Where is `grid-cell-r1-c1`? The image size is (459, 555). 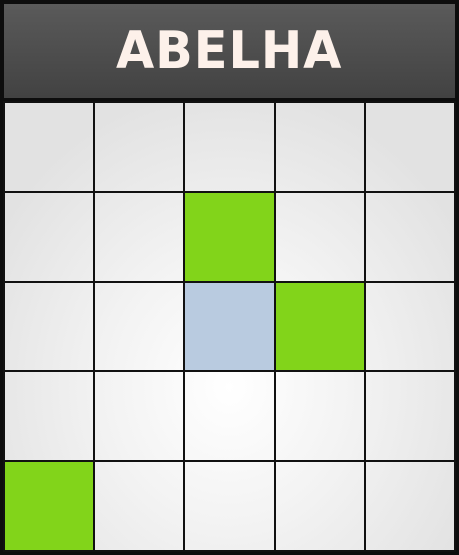
grid-cell-r1-c1 is located at coordinates (49, 147).